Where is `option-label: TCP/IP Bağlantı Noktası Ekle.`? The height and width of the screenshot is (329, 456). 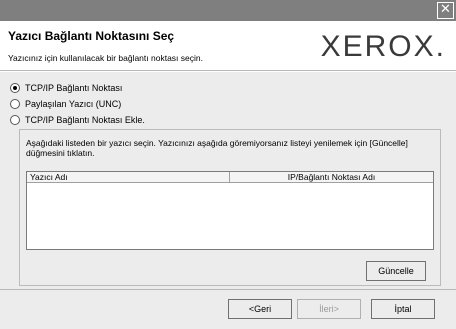 option-label: TCP/IP Bağlantı Noktası Ekle. is located at coordinates (85, 119).